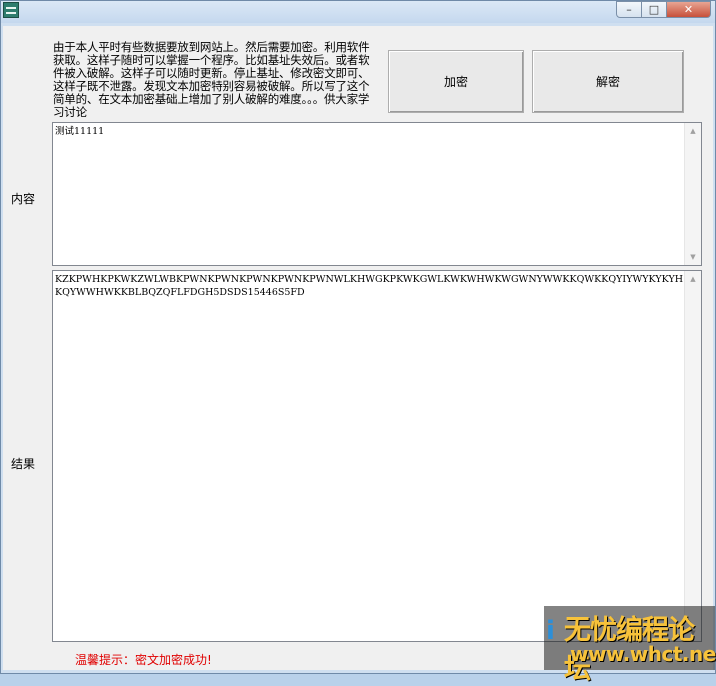 This screenshot has height=686, width=716. Describe the element at coordinates (689, 9) in the screenshot. I see `close-button: ✕` at that location.